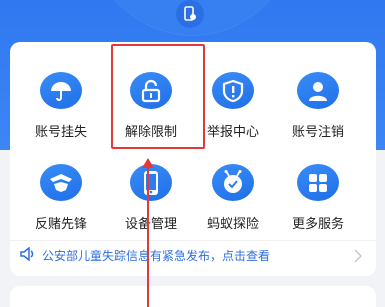 Image resolution: width=385 pixels, height=307 pixels. I want to click on unlock-icon, so click(151, 90).